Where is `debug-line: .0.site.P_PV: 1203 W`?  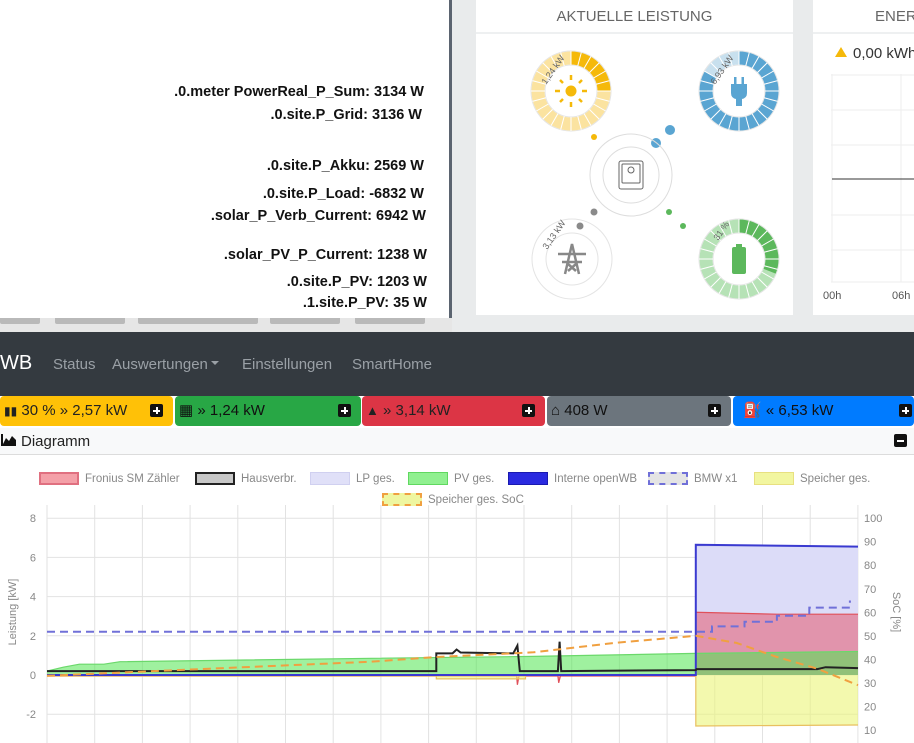 debug-line: .0.site.P_PV: 1203 W is located at coordinates (356, 282).